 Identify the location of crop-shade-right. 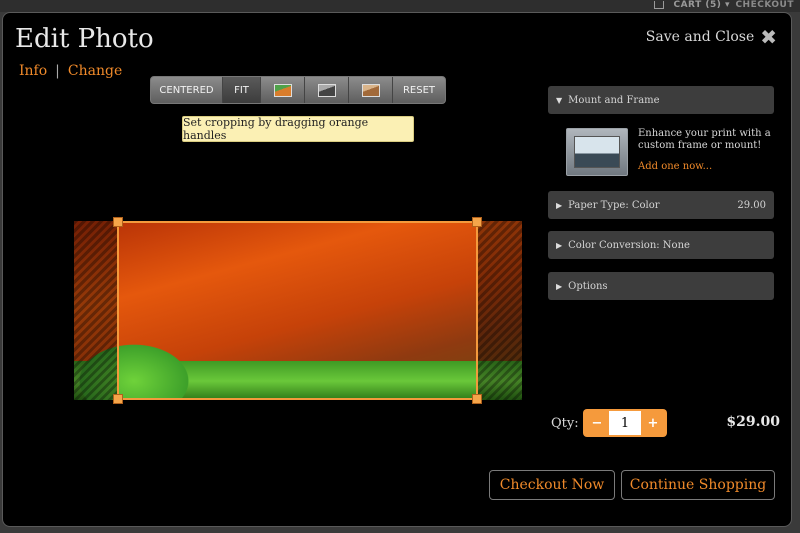
(500, 310).